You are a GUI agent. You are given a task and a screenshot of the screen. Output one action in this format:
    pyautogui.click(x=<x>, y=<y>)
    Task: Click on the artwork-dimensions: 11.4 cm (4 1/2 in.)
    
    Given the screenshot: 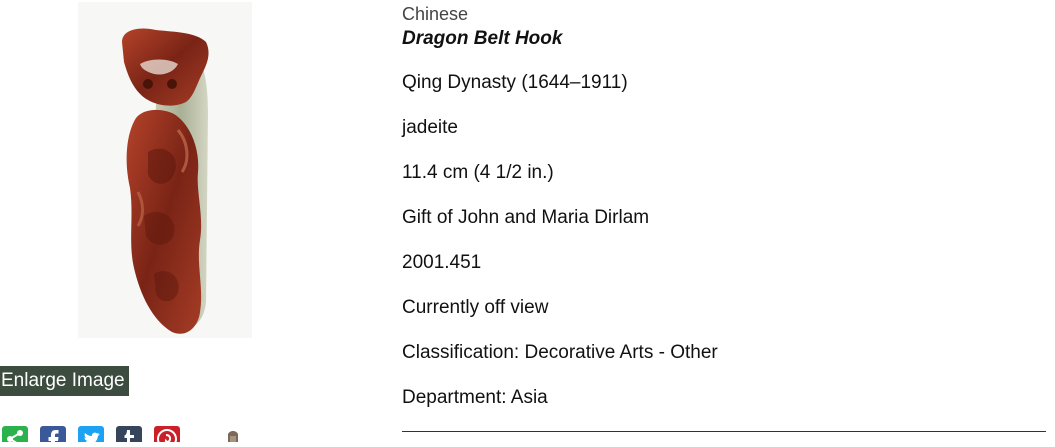 What is the action you would take?
    pyautogui.click(x=478, y=172)
    